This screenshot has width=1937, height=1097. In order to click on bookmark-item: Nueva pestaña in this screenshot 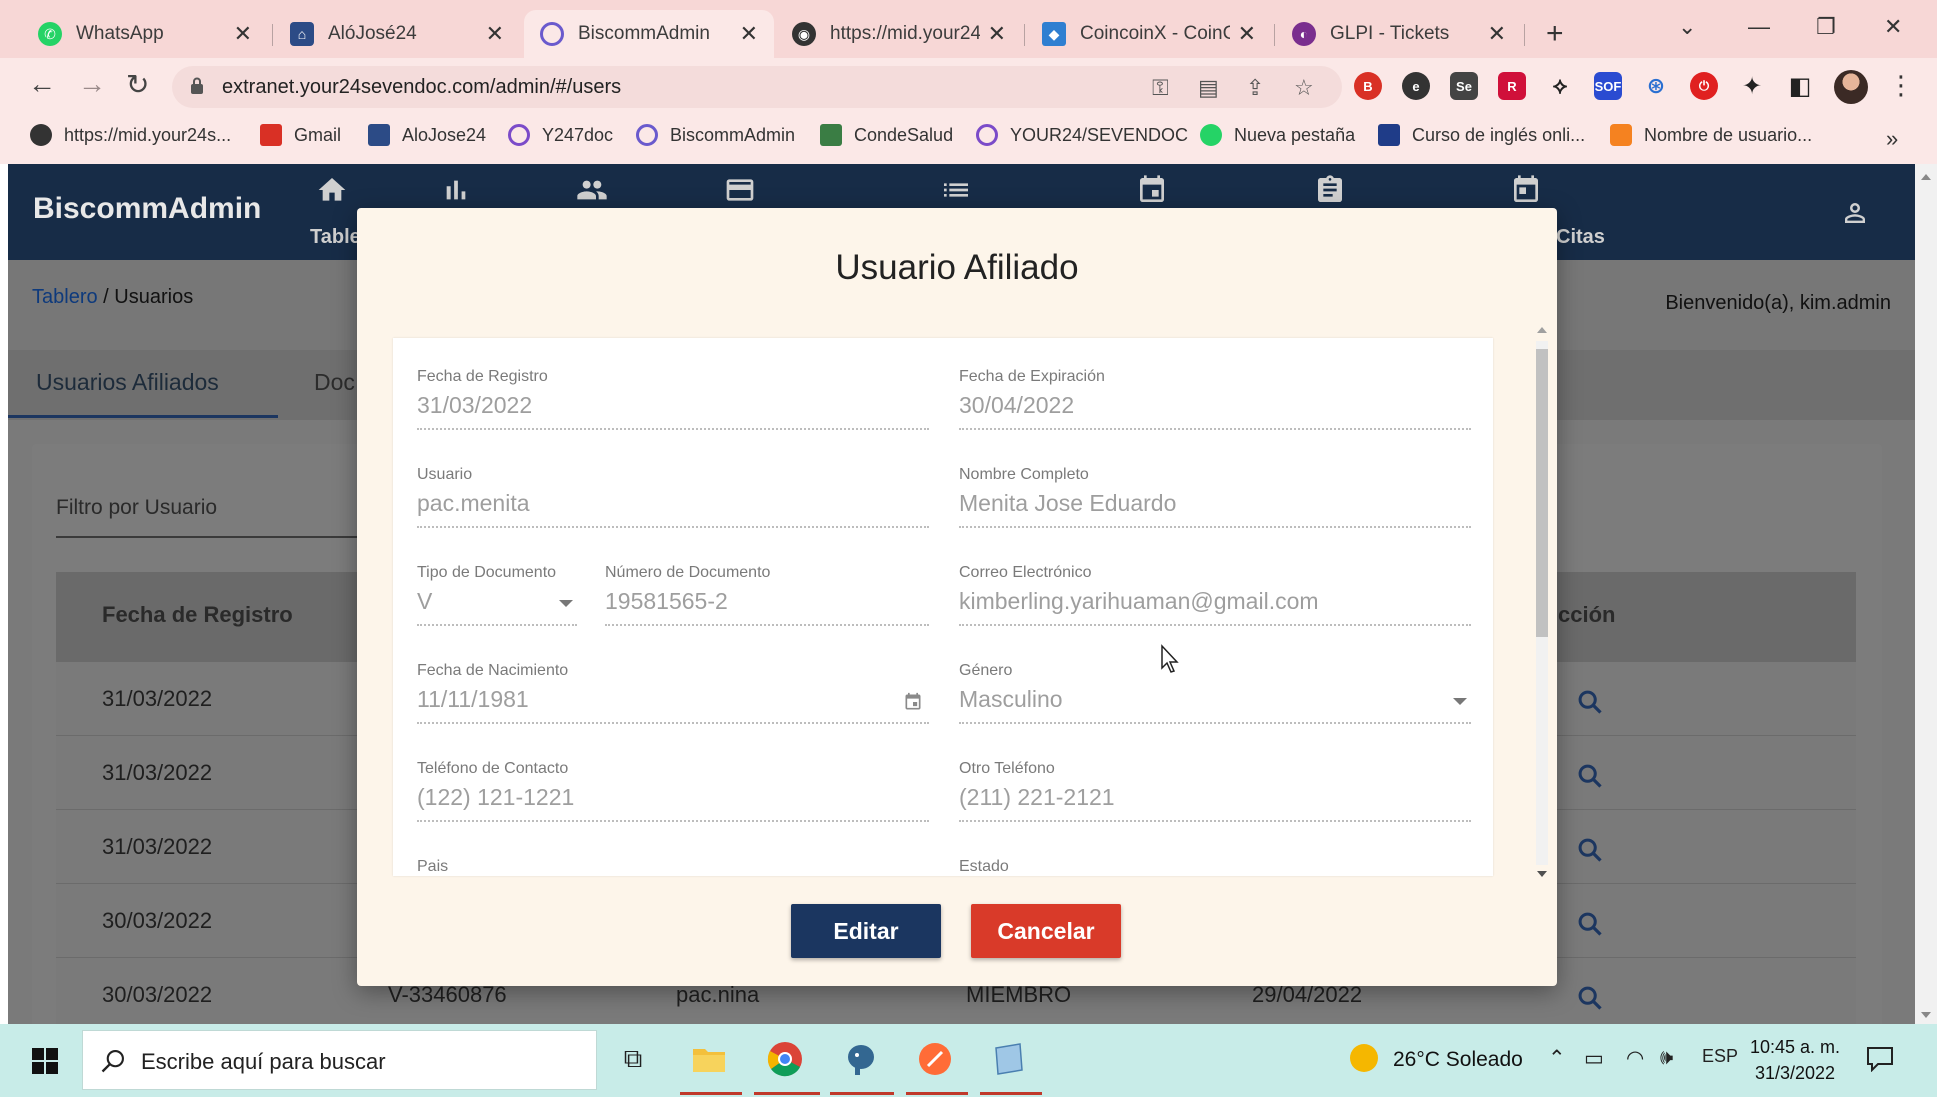, I will do `click(1277, 135)`.